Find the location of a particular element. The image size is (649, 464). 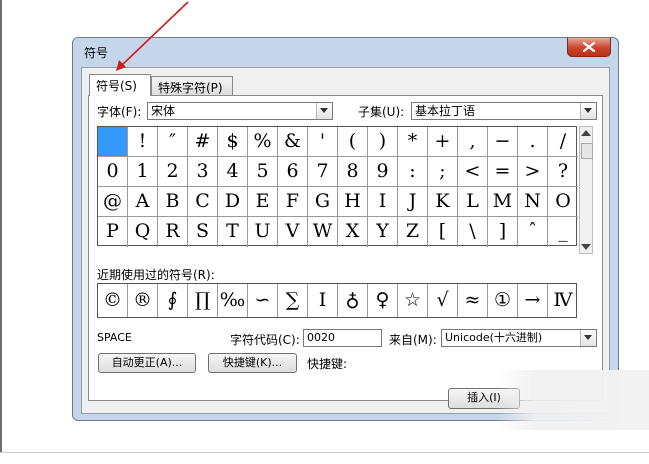

symbol-cell: 0 is located at coordinates (113, 172).